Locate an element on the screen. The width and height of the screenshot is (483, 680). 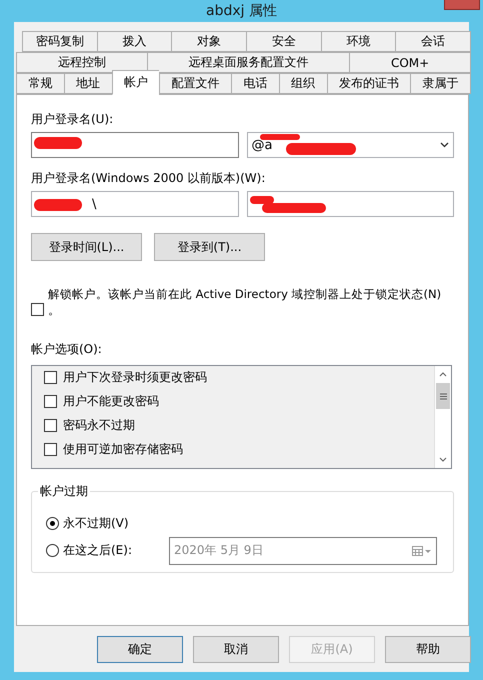
tab: 隶属于 is located at coordinates (440, 83).